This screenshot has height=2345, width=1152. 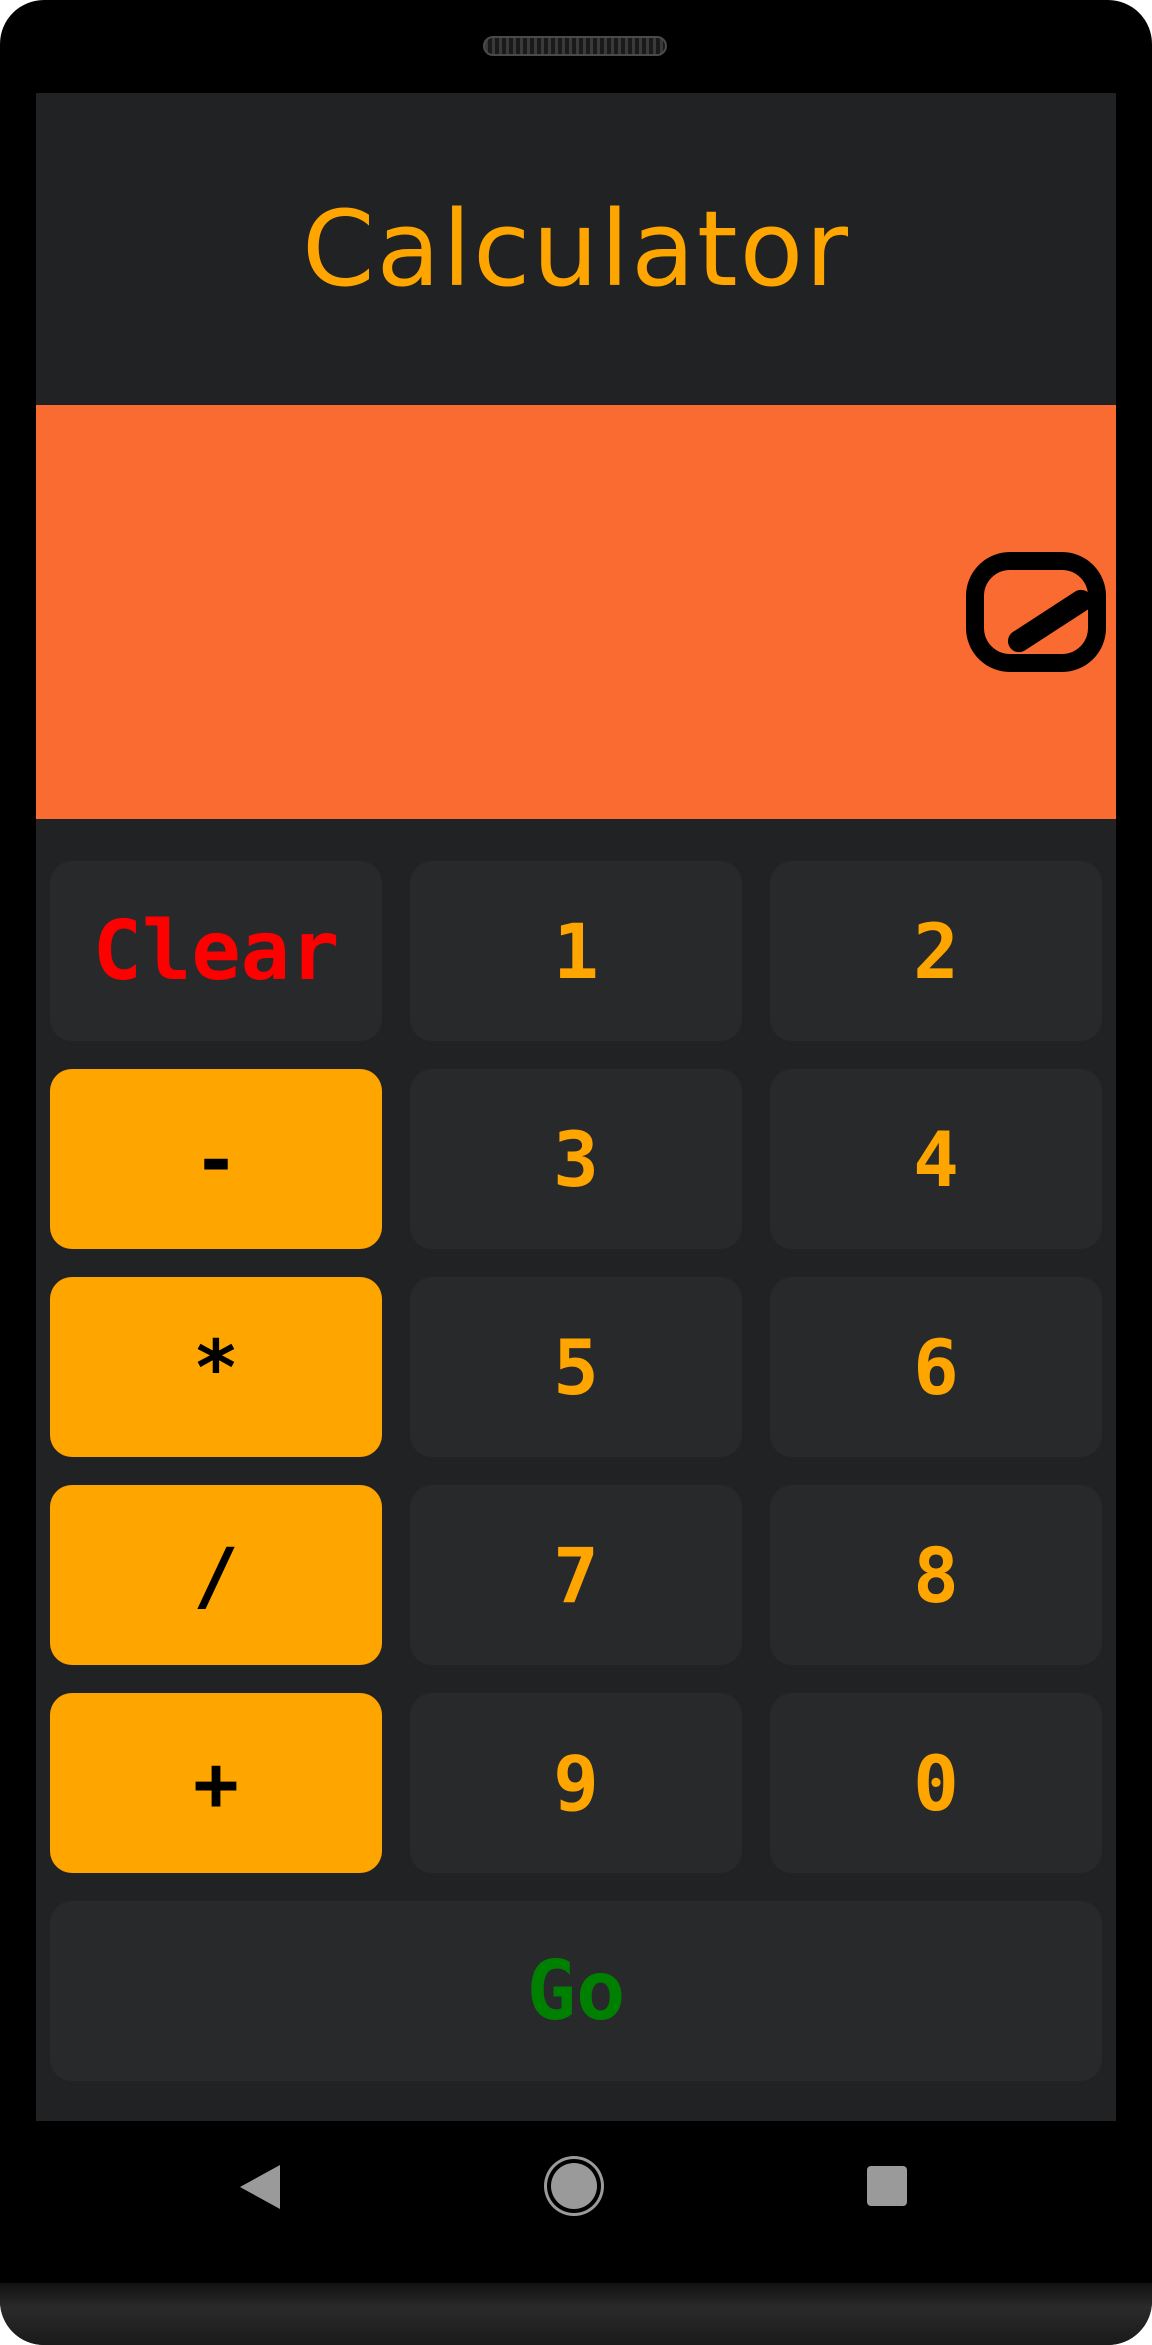 I want to click on digit-0-button: 0, so click(x=936, y=1783).